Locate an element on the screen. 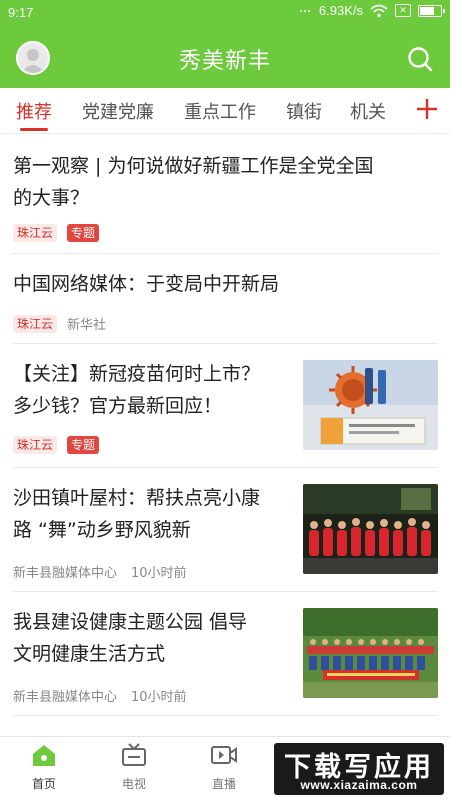 The height and width of the screenshot is (800, 450). news-title-line: 路 “舞”动乡野风貌新 is located at coordinates (102, 530).